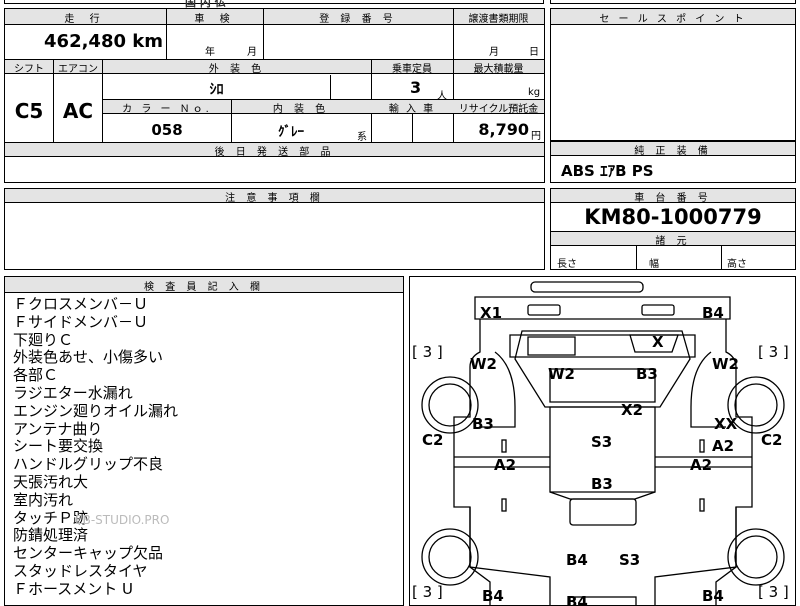  What do you see at coordinates (81, 321) in the screenshot?
I see `inspector-note-line: Ｆサイドメンバ－Ｕ` at bounding box center [81, 321].